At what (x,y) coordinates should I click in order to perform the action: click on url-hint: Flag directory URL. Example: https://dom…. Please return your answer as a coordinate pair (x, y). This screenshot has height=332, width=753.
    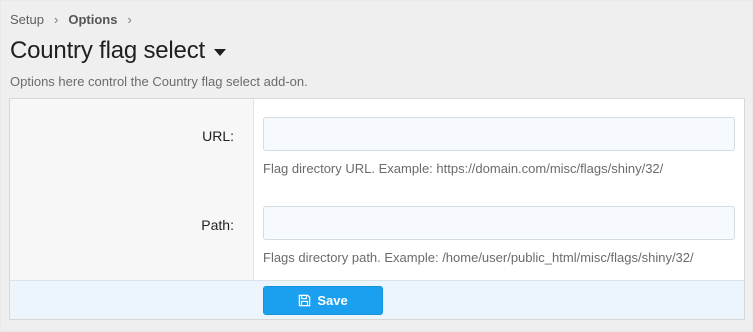
    Looking at the image, I should click on (463, 168).